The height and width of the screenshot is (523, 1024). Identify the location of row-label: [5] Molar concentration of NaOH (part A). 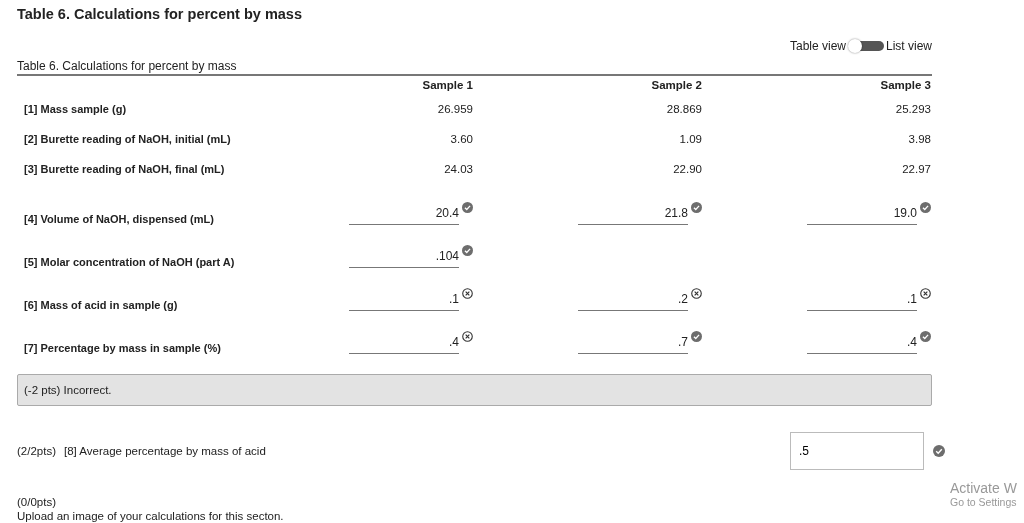
(129, 262).